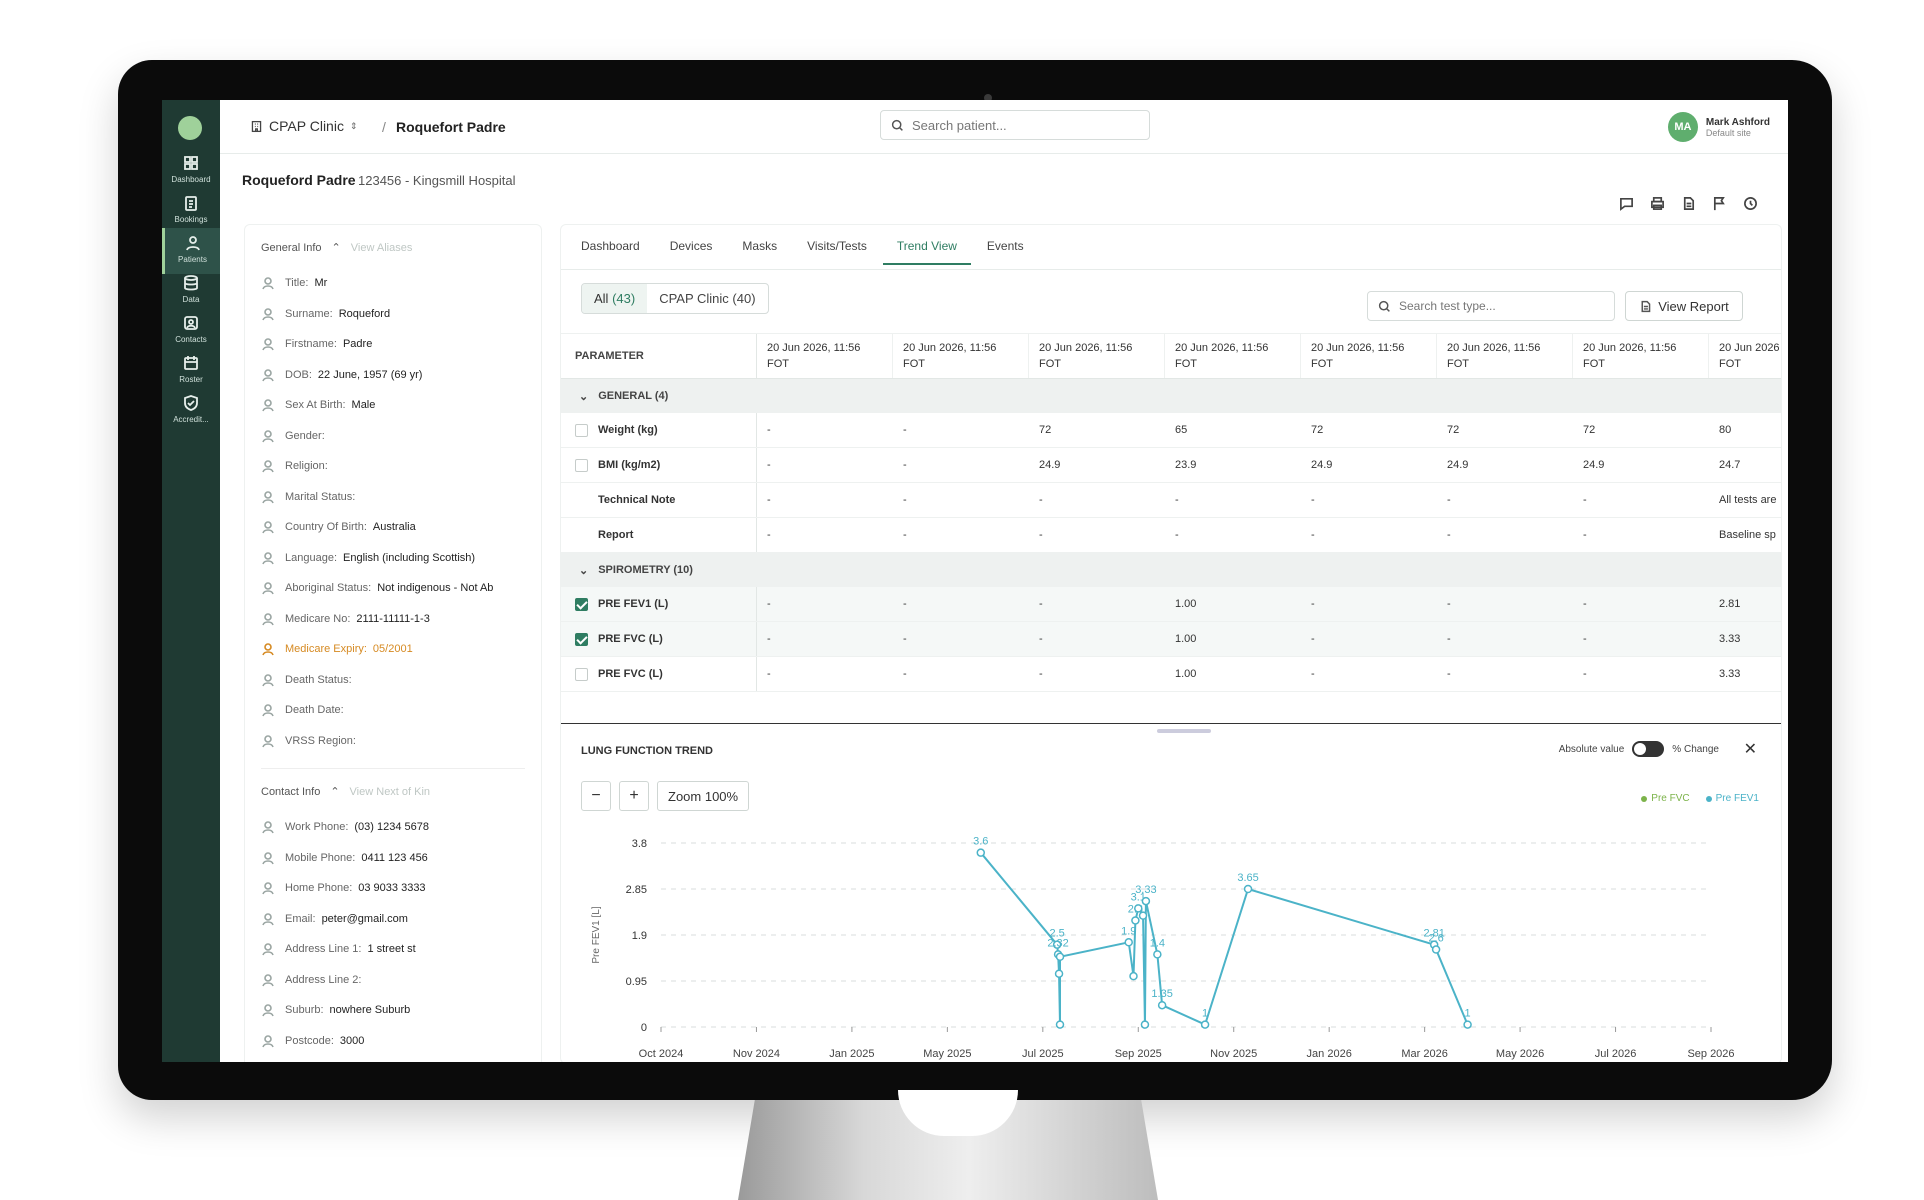 This screenshot has width=1924, height=1200. Describe the element at coordinates (393, 375) in the screenshot. I see `info-row: DOB: 22 June, 1957 (69 yr)` at that location.